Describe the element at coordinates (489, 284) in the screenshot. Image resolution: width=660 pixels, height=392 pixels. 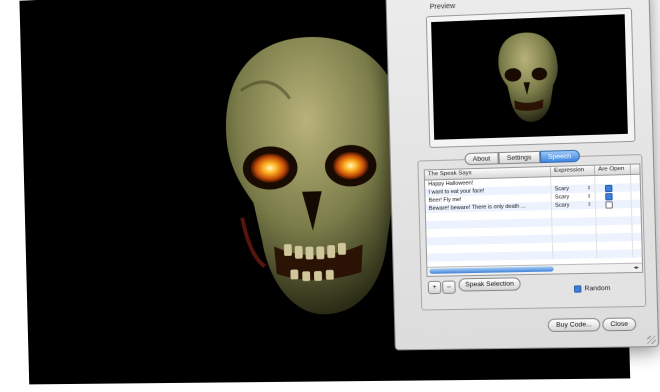
I see `speak-selection-button: Speak Selection` at that location.